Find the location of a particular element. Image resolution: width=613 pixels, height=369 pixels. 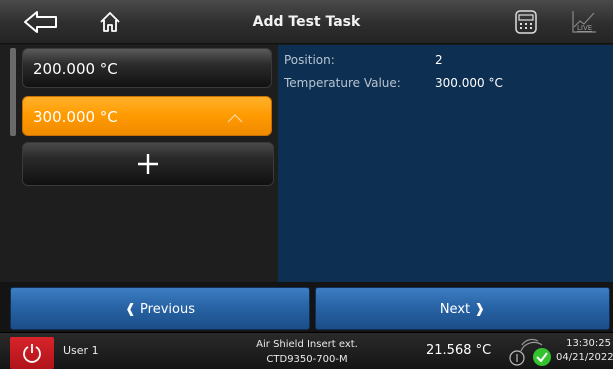

calculator-icon is located at coordinates (526, 22).